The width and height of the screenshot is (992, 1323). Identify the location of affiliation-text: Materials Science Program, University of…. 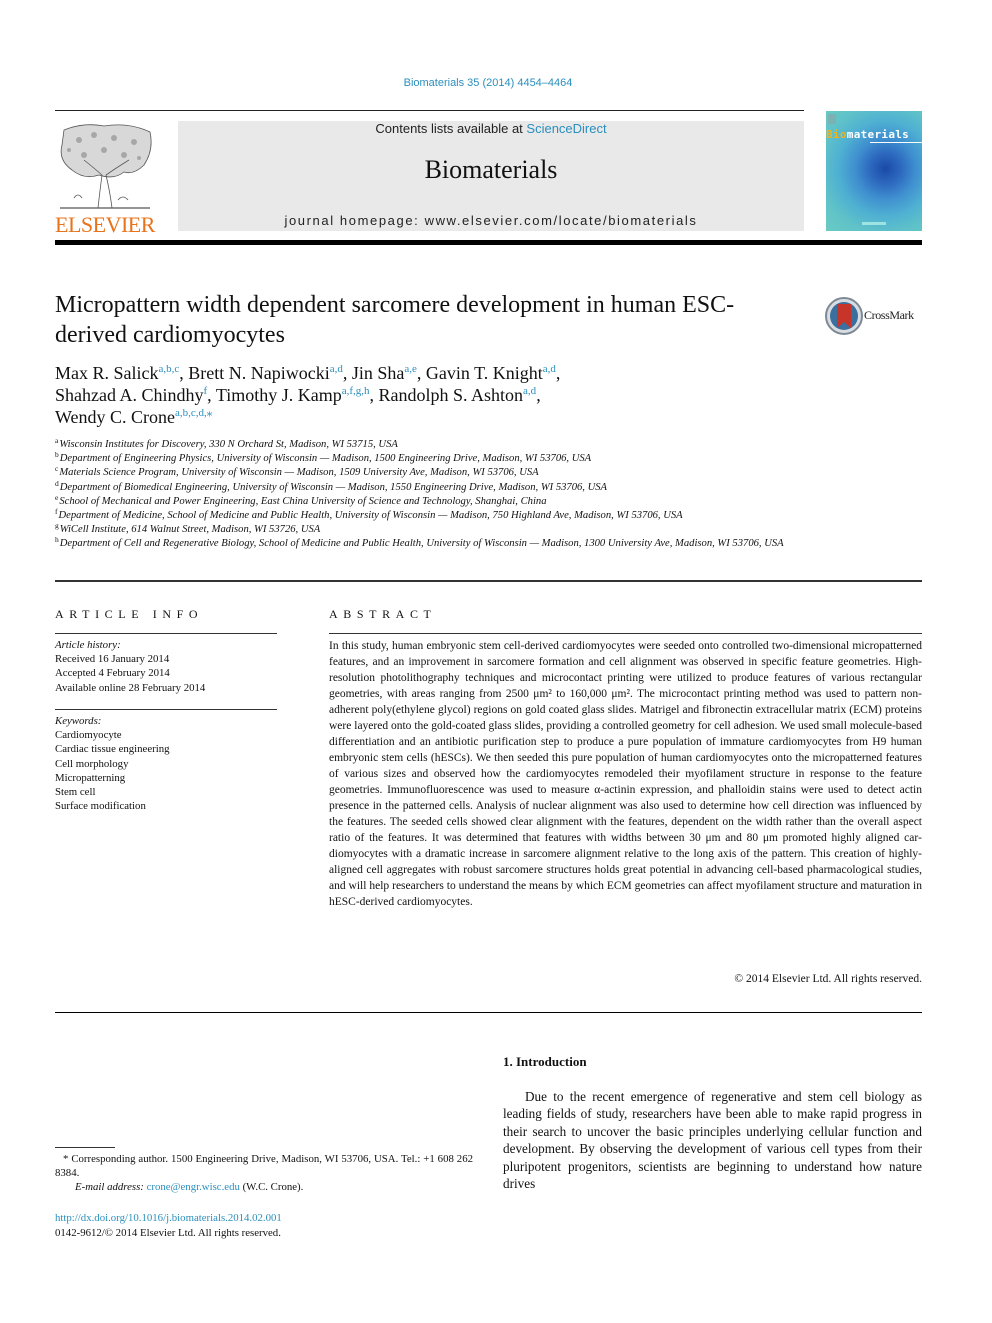
(299, 473).